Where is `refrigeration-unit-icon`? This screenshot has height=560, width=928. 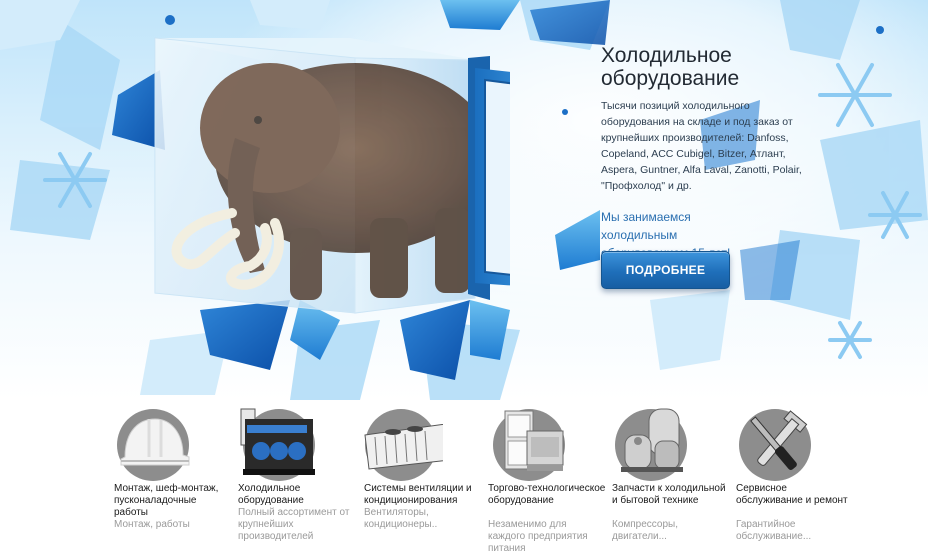 refrigeration-unit-icon is located at coordinates (277, 444).